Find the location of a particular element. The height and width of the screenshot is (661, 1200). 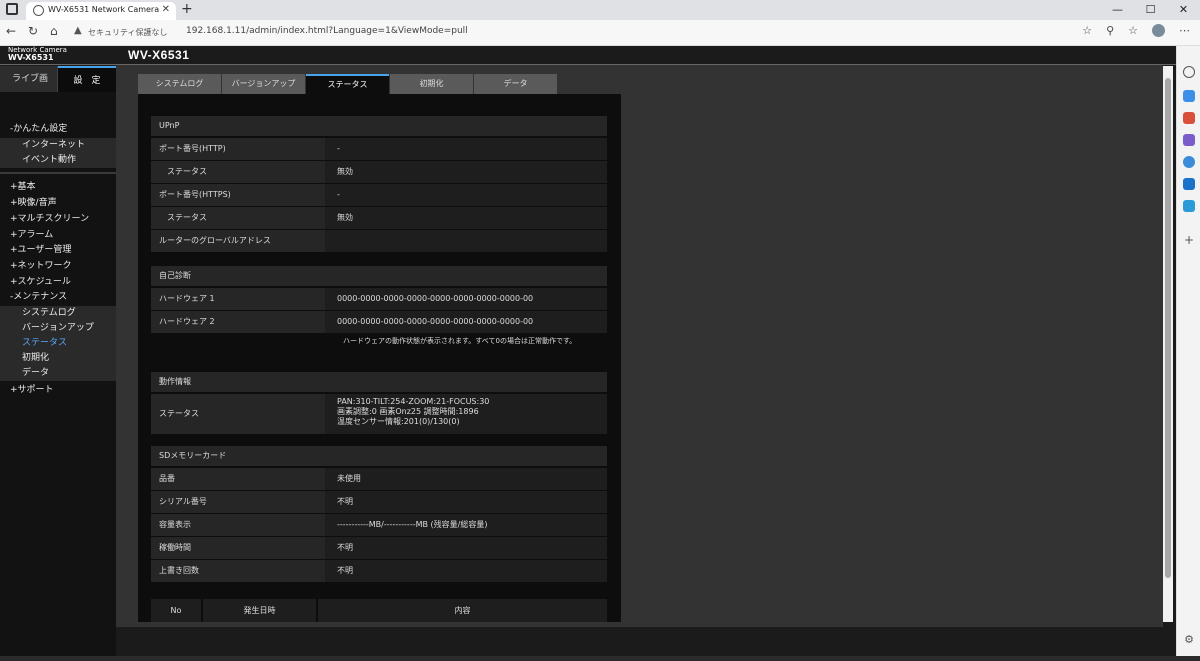

browser-tab-bar: WV-X6531 Network Camera ✕ + — ☐ ✕ is located at coordinates (600, 10).